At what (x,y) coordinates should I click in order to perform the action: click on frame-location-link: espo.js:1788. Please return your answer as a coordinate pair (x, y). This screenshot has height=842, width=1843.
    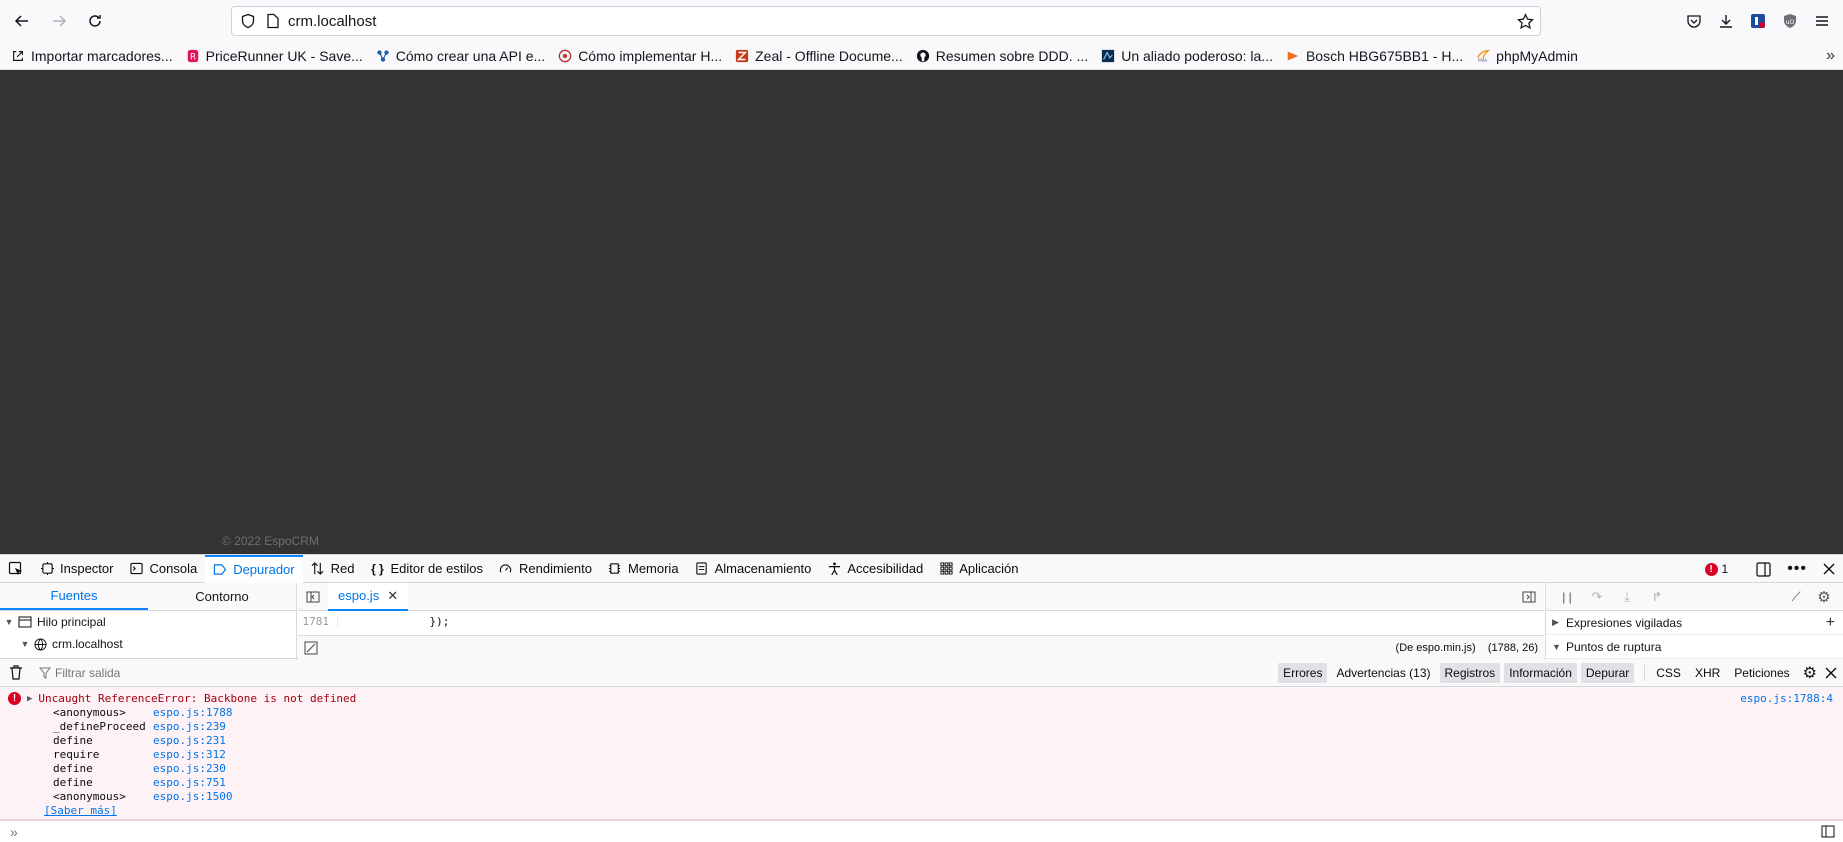
    Looking at the image, I should click on (192, 713).